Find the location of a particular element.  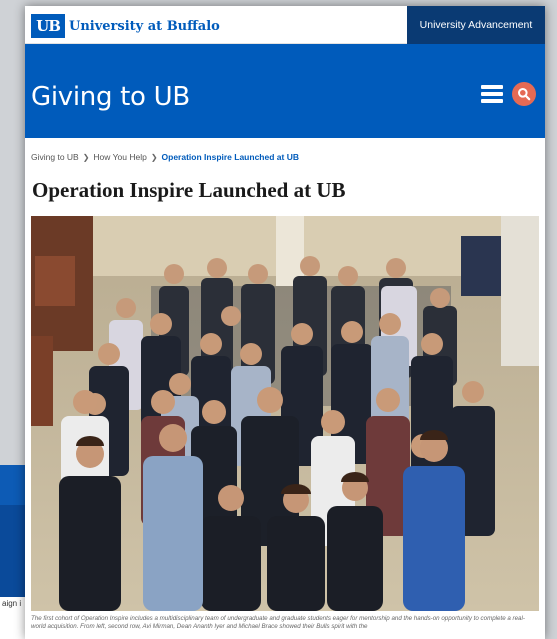

breadcrumb-item-how-you-help: How You Help is located at coordinates (119, 157).